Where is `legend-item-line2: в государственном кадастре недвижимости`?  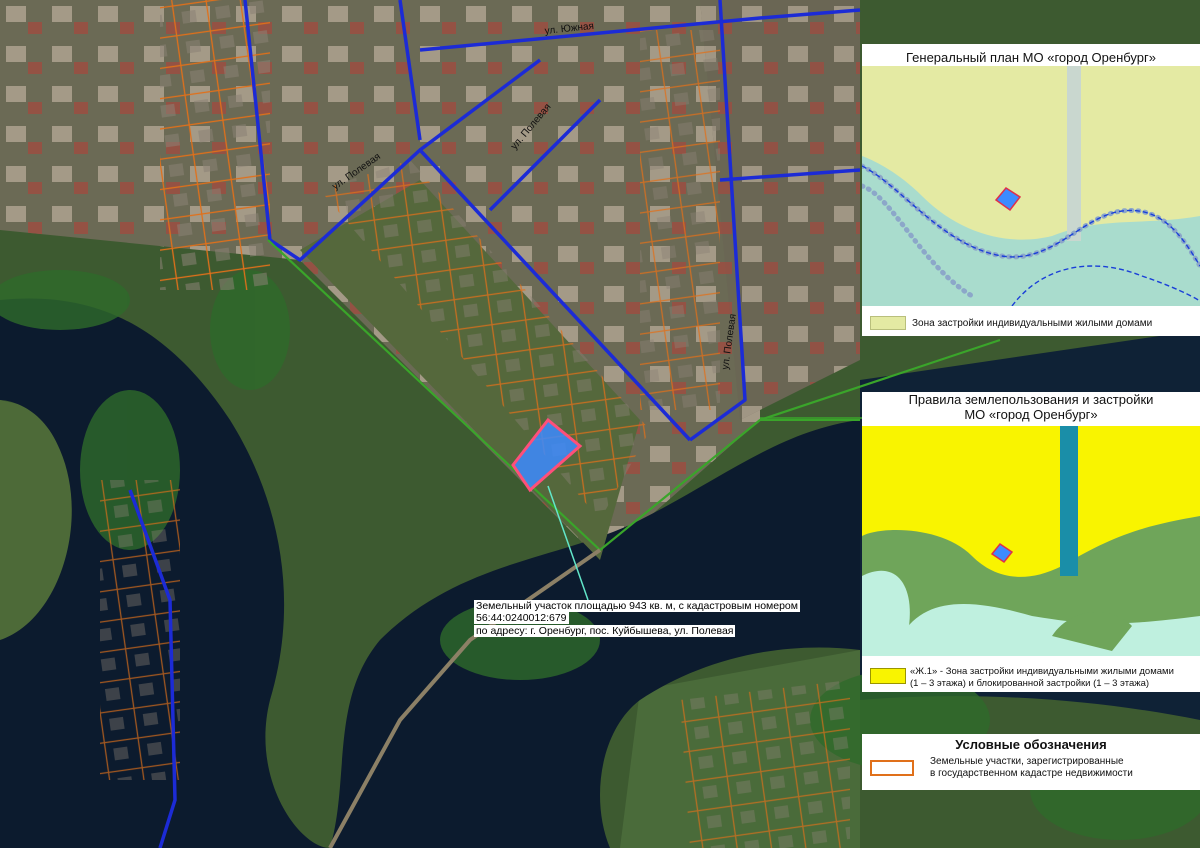
legend-item-line2: в государственном кадастре недвижимости is located at coordinates (1031, 773).